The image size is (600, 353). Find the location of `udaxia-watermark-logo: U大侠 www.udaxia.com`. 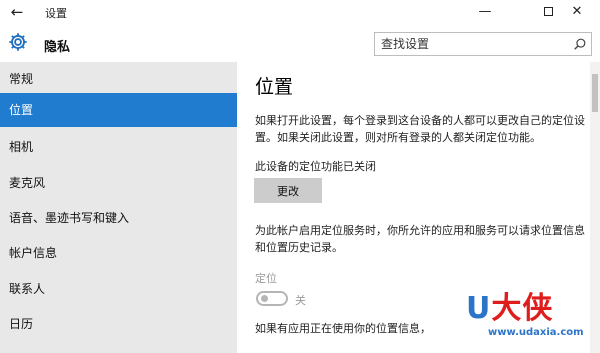

udaxia-watermark-logo: U大侠 www.udaxia.com is located at coordinates (531, 316).